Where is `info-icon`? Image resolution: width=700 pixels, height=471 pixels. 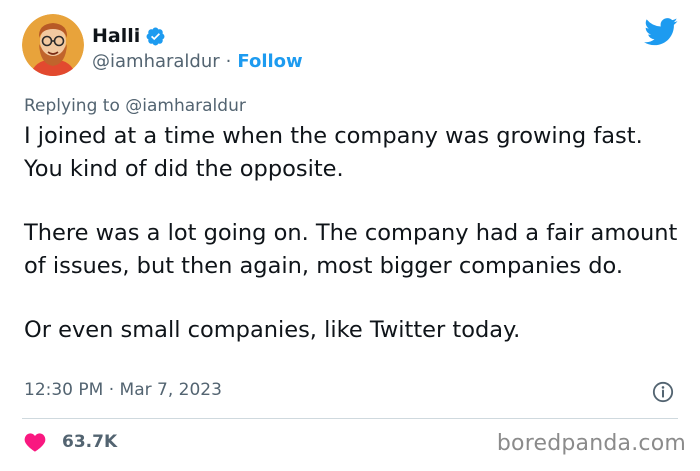
info-icon is located at coordinates (663, 392).